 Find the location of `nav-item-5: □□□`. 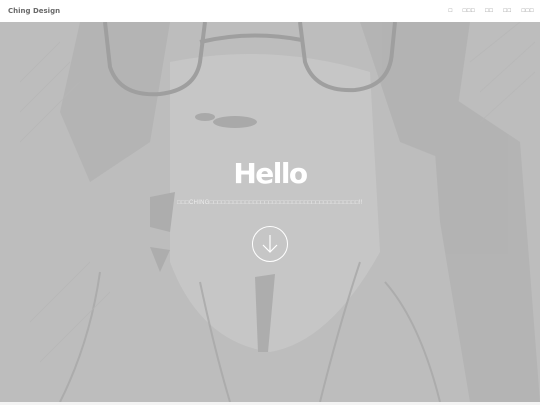

nav-item-5: □□□ is located at coordinates (528, 11).